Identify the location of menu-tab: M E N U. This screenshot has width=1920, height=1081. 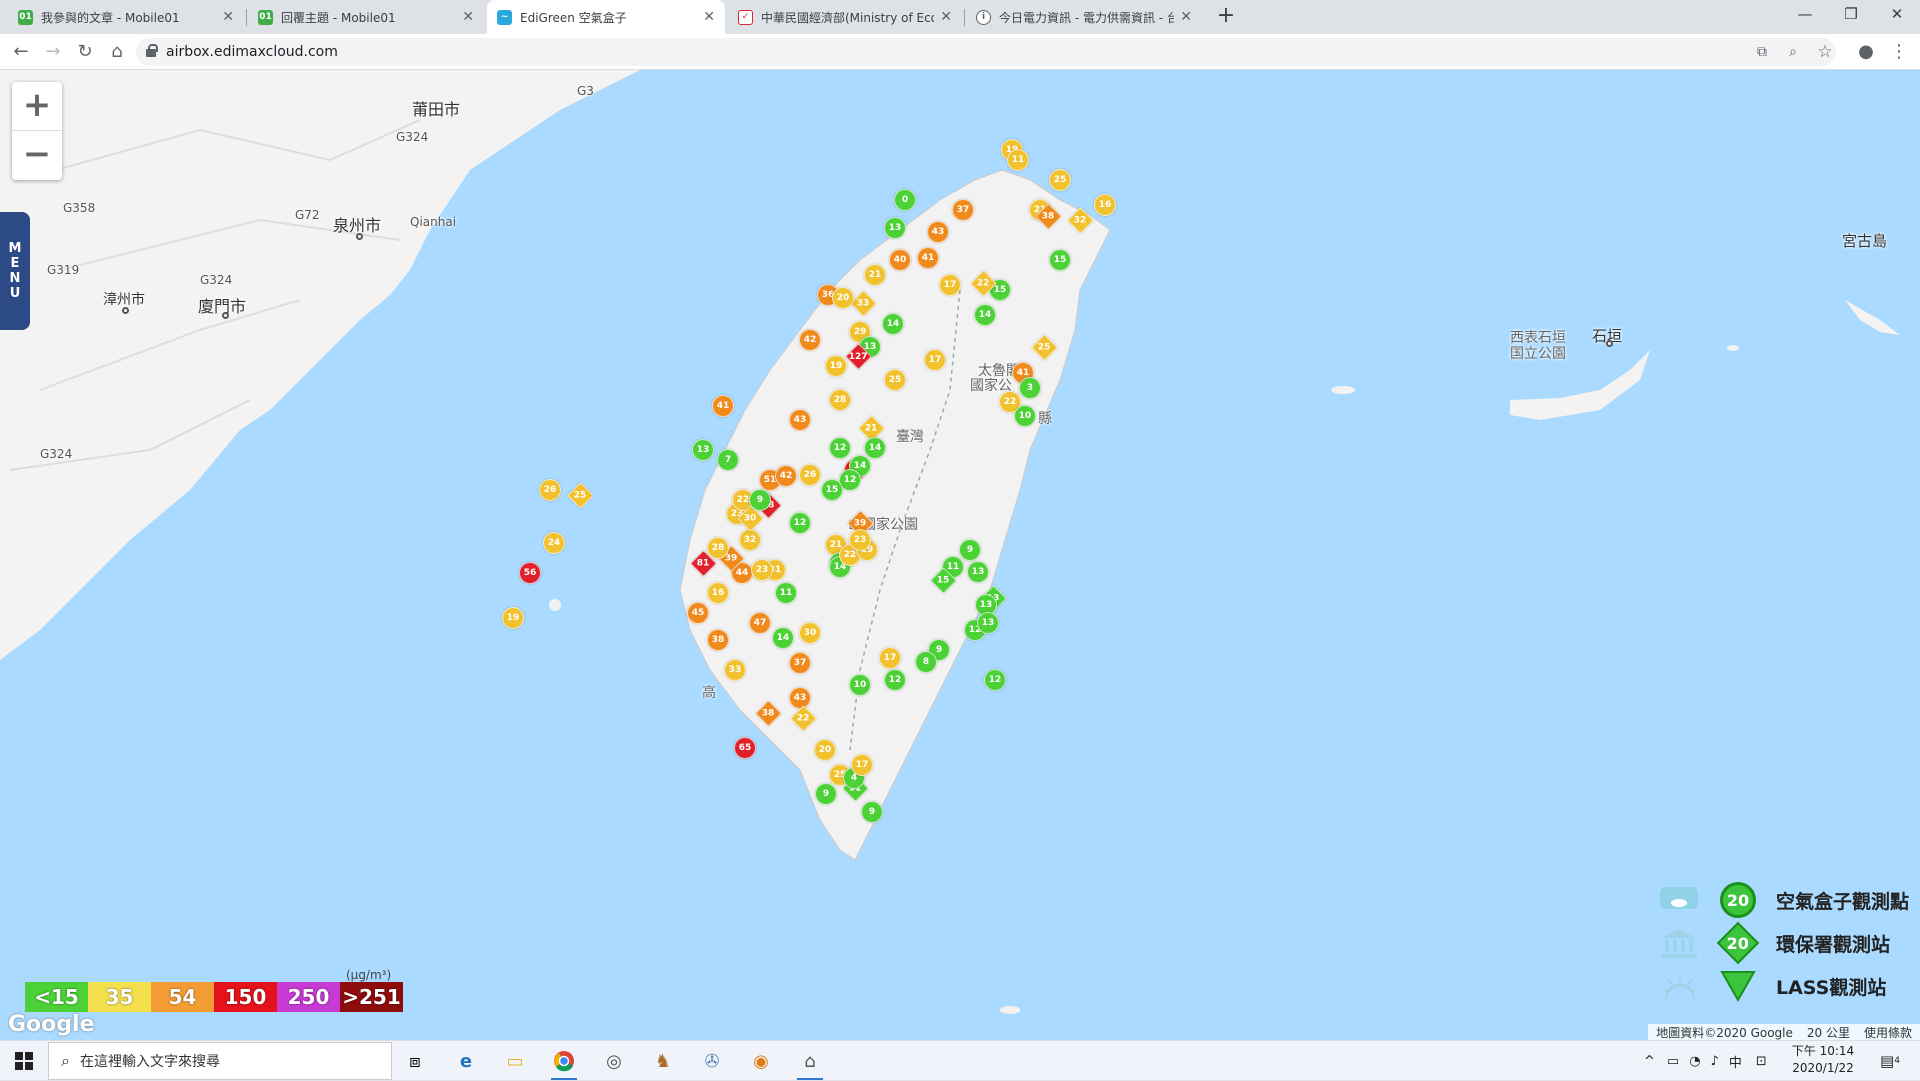
(15, 271).